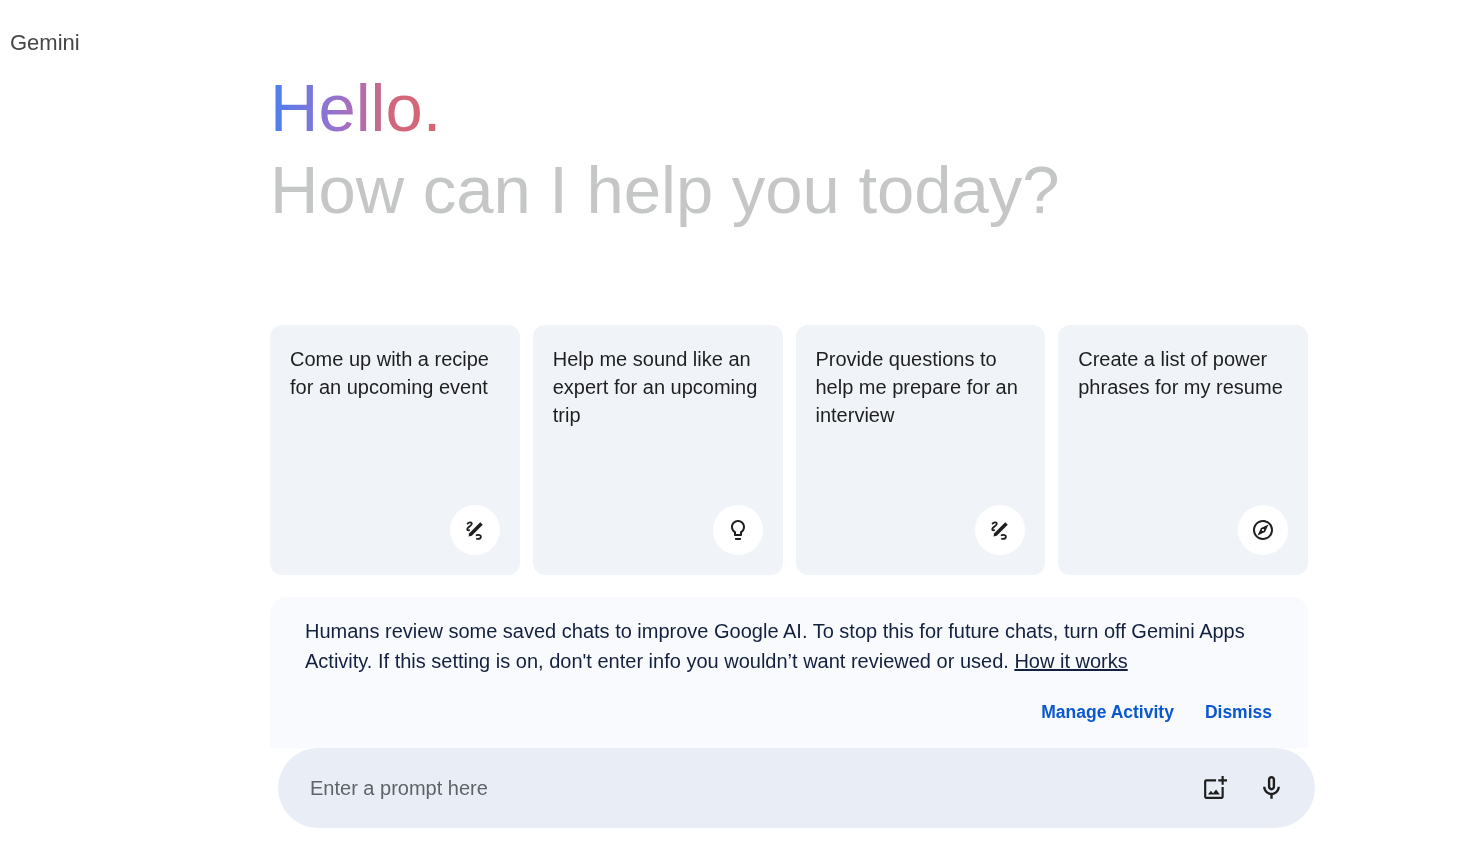 Image resolution: width=1471 pixels, height=841 pixels. What do you see at coordinates (395, 450) in the screenshot?
I see `suggestion-card: Come up with a recipe for an upcoming event` at bounding box center [395, 450].